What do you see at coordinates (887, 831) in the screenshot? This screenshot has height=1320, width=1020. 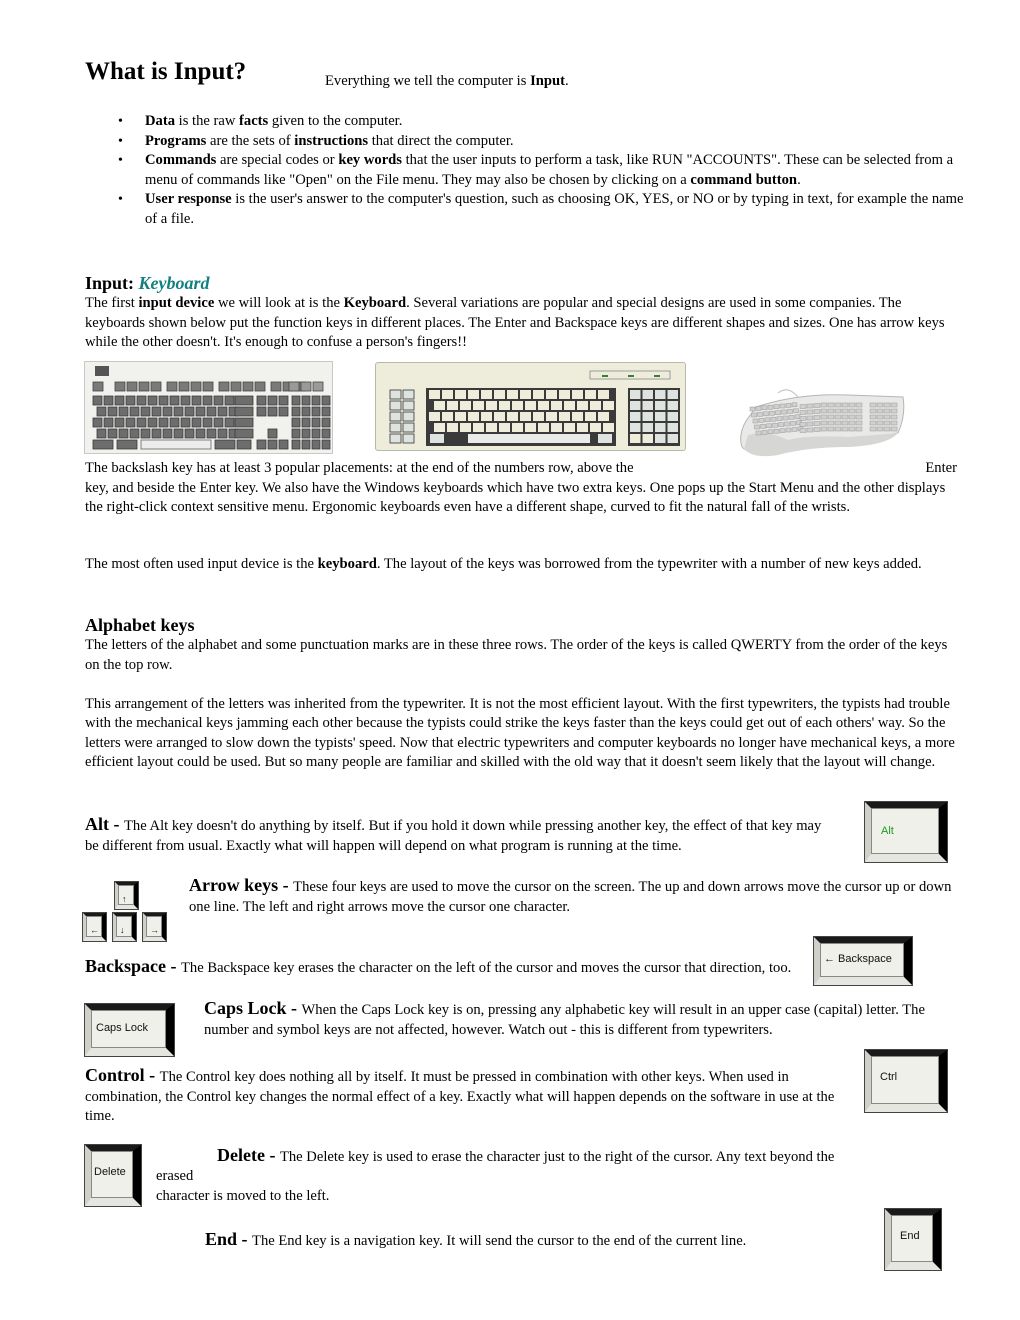 I see `alt-key-label: Alt` at bounding box center [887, 831].